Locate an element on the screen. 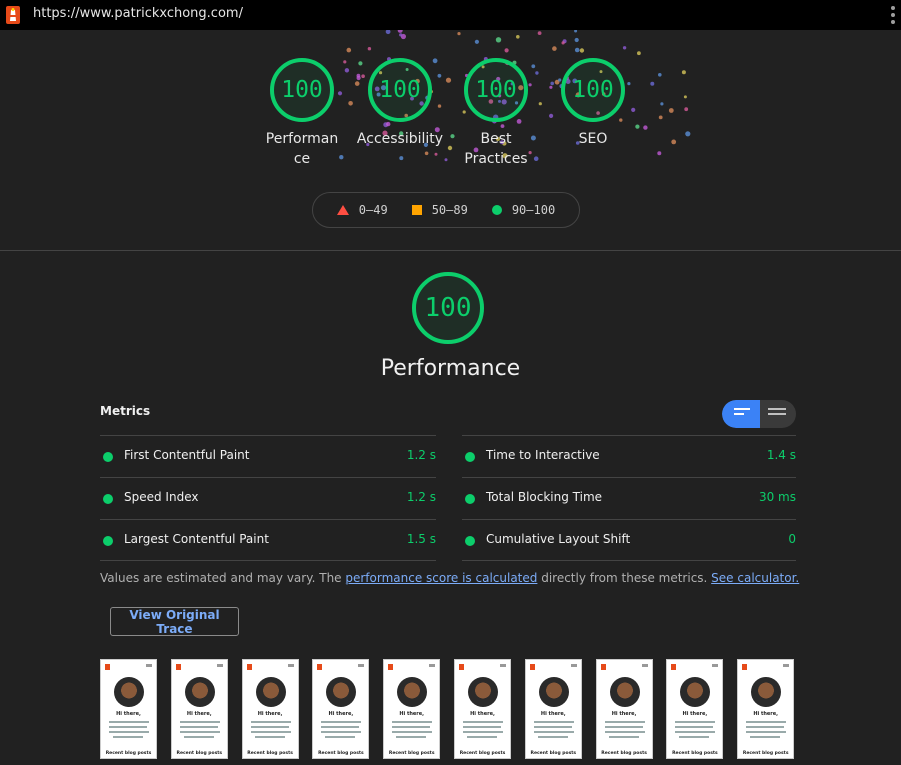 The width and height of the screenshot is (901, 765). metric-value: 0 is located at coordinates (792, 539).